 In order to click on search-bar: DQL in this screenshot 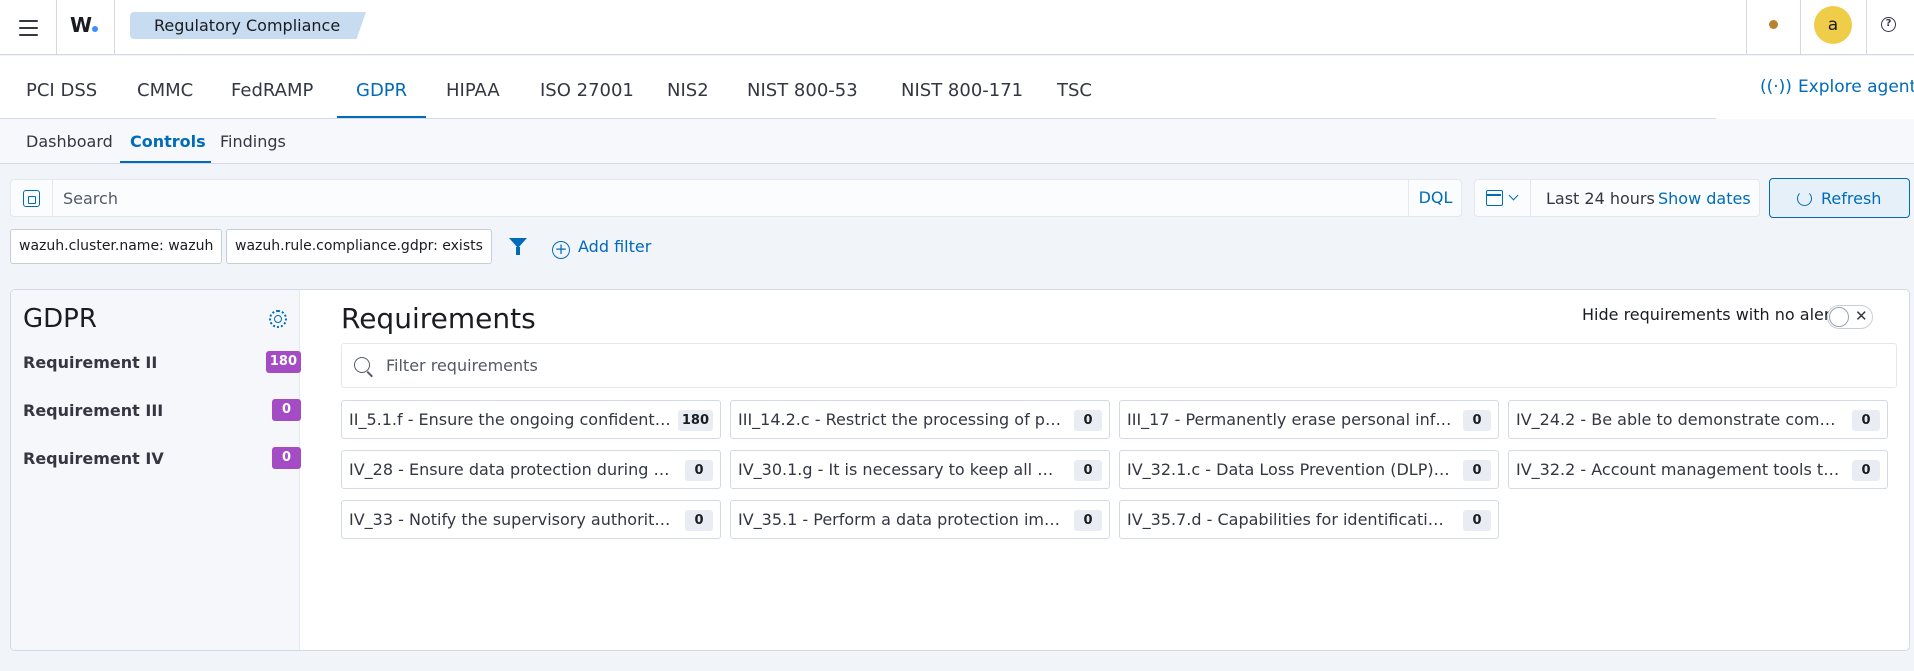, I will do `click(736, 198)`.